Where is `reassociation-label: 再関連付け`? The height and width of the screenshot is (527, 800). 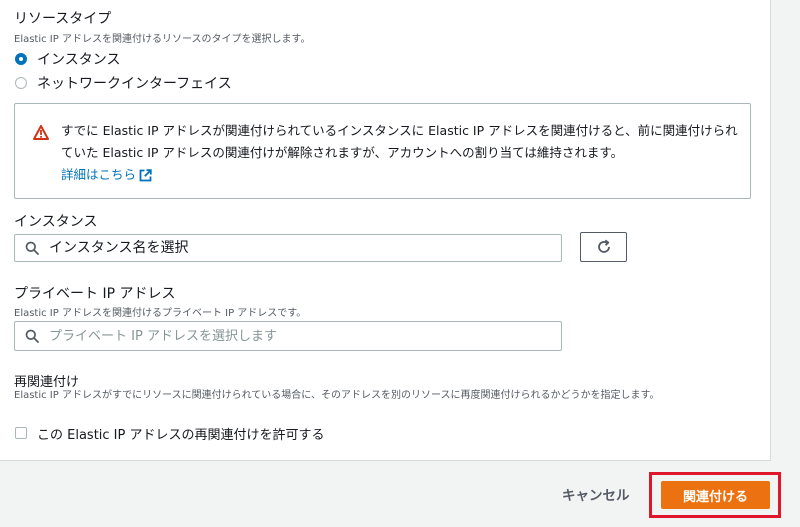 reassociation-label: 再関連付け is located at coordinates (47, 382).